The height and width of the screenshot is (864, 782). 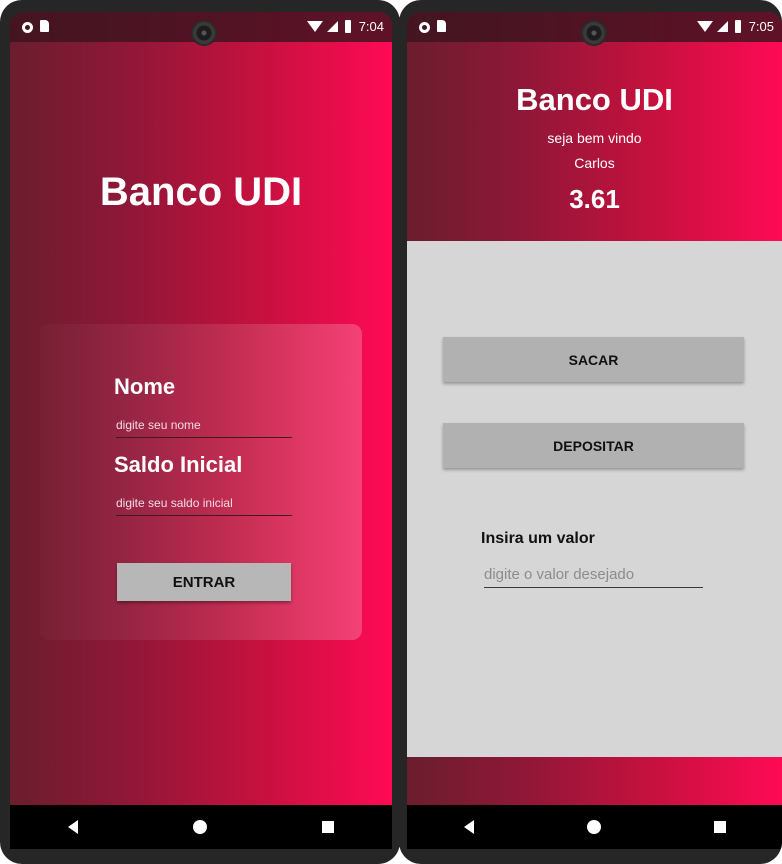 What do you see at coordinates (593, 445) in the screenshot?
I see `deposit-button: DEPOSITAR` at bounding box center [593, 445].